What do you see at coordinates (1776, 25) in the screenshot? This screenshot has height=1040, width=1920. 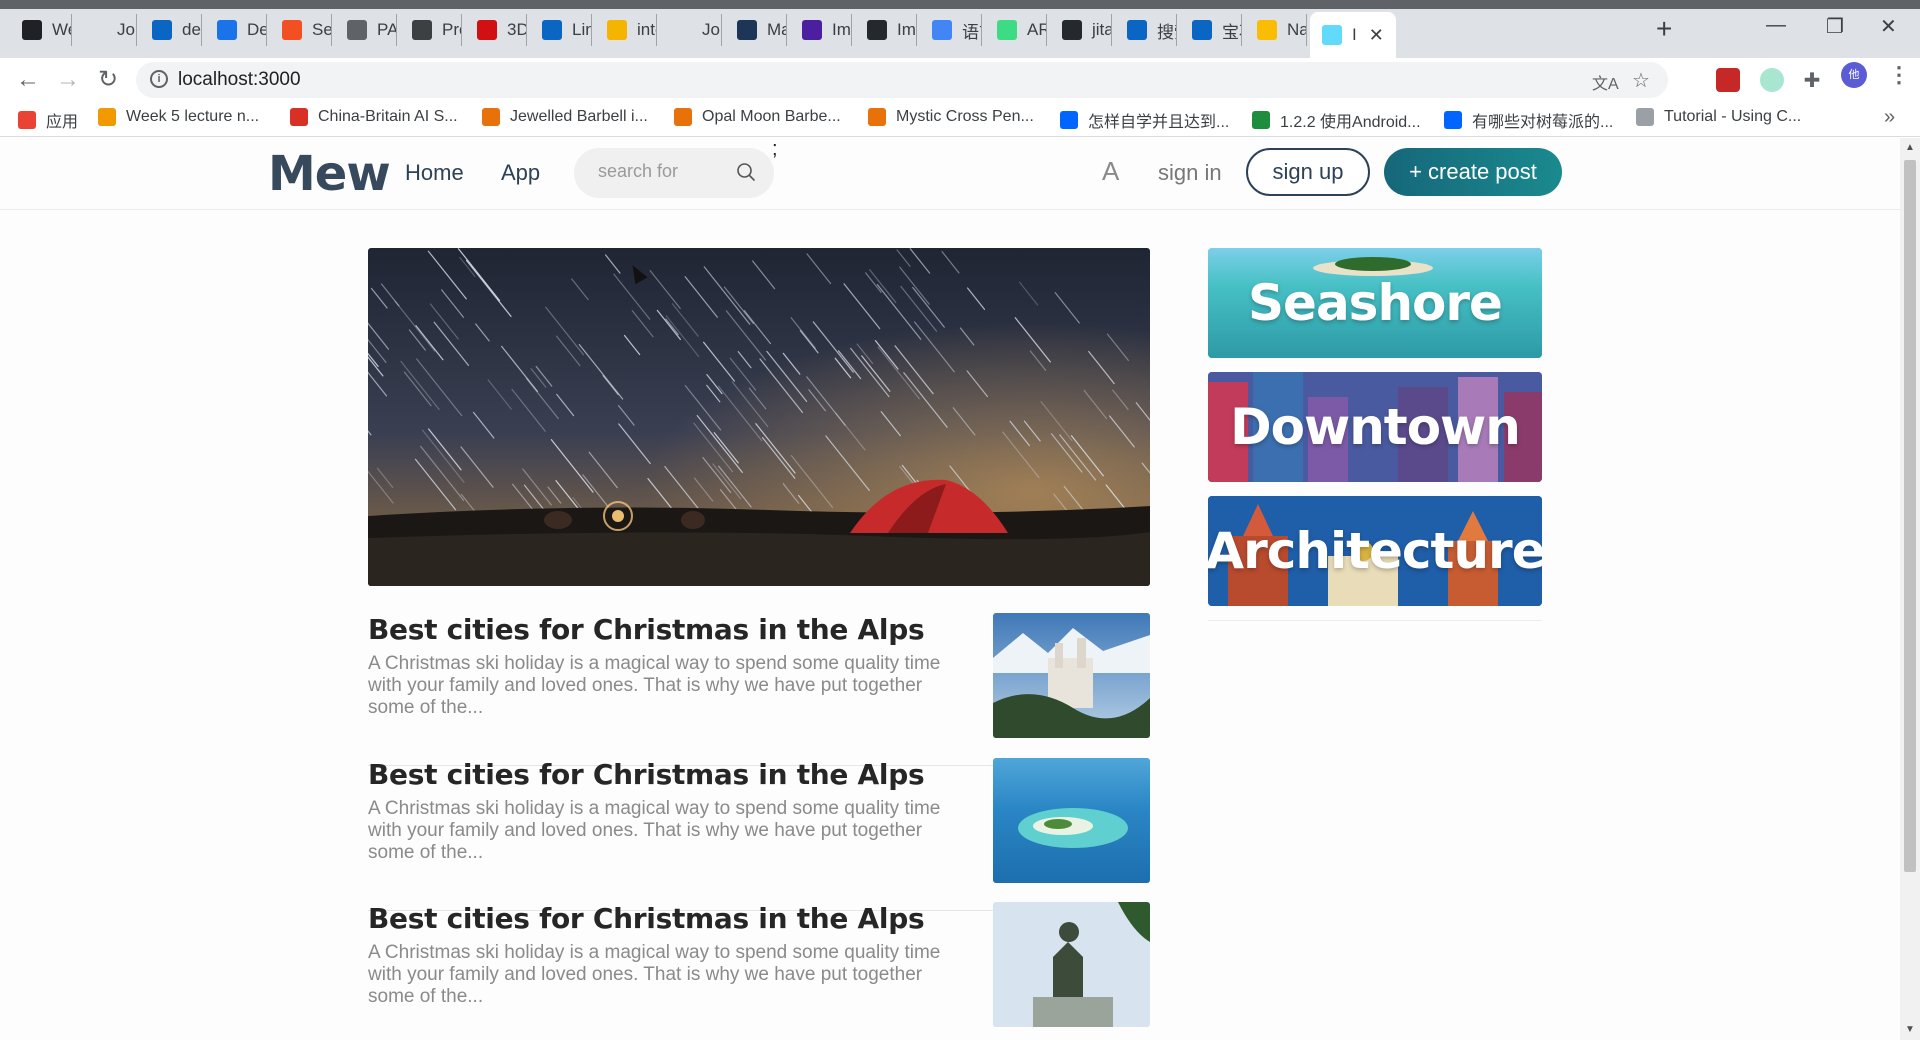 I see `minimize-icon: —` at bounding box center [1776, 25].